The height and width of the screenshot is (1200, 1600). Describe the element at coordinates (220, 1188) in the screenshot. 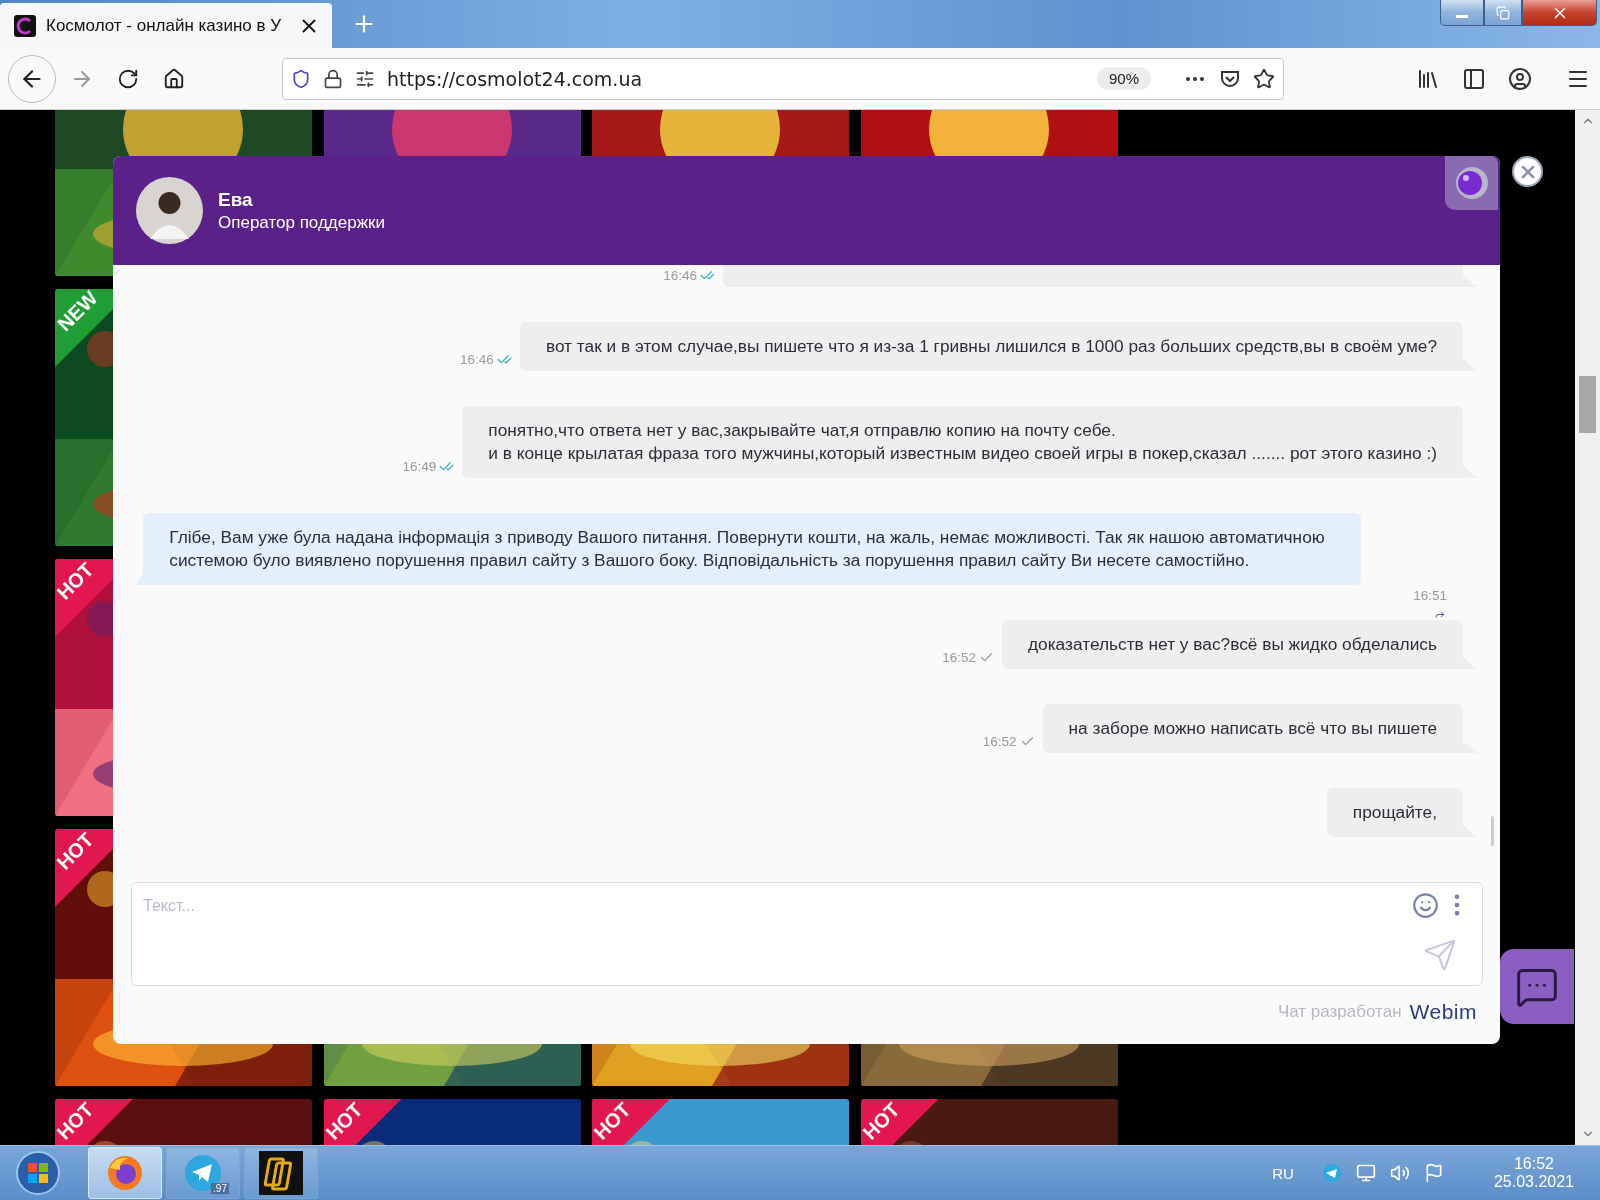

I see `unread-count: .97` at that location.